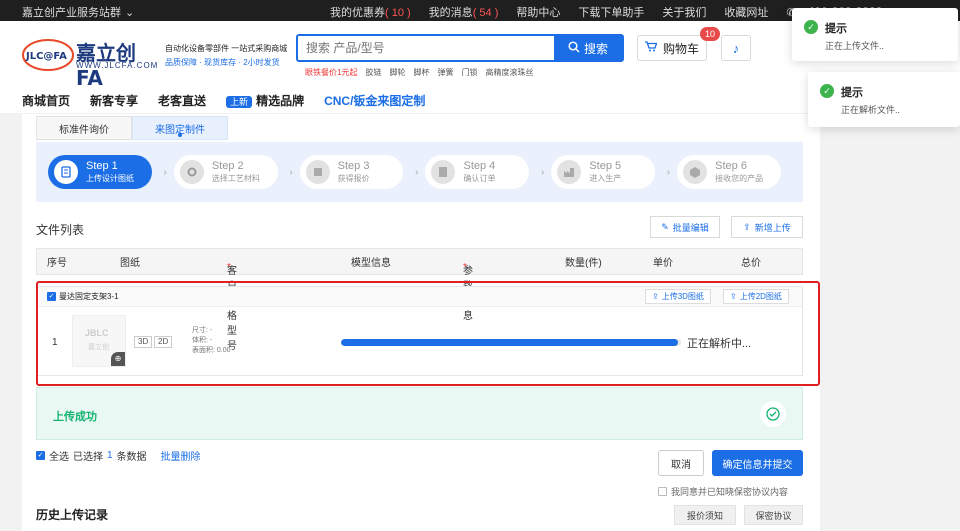 Image resolution: width=960 pixels, height=531 pixels. Describe the element at coordinates (98, 347) in the screenshot. I see `thumbnail-sub: 嘉立创` at that location.